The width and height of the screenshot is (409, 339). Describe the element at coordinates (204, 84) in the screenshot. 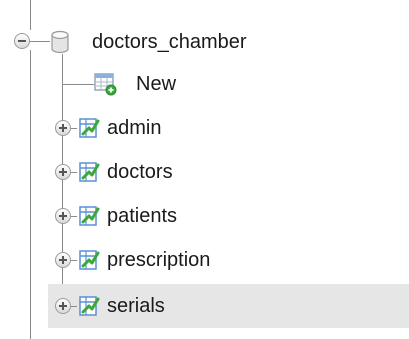

I see `tree-row-new: New` at that location.